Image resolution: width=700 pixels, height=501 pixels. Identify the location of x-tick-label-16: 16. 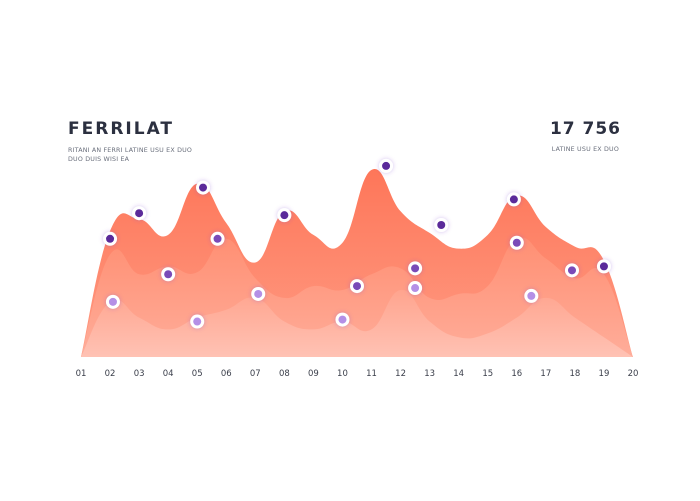
(516, 374).